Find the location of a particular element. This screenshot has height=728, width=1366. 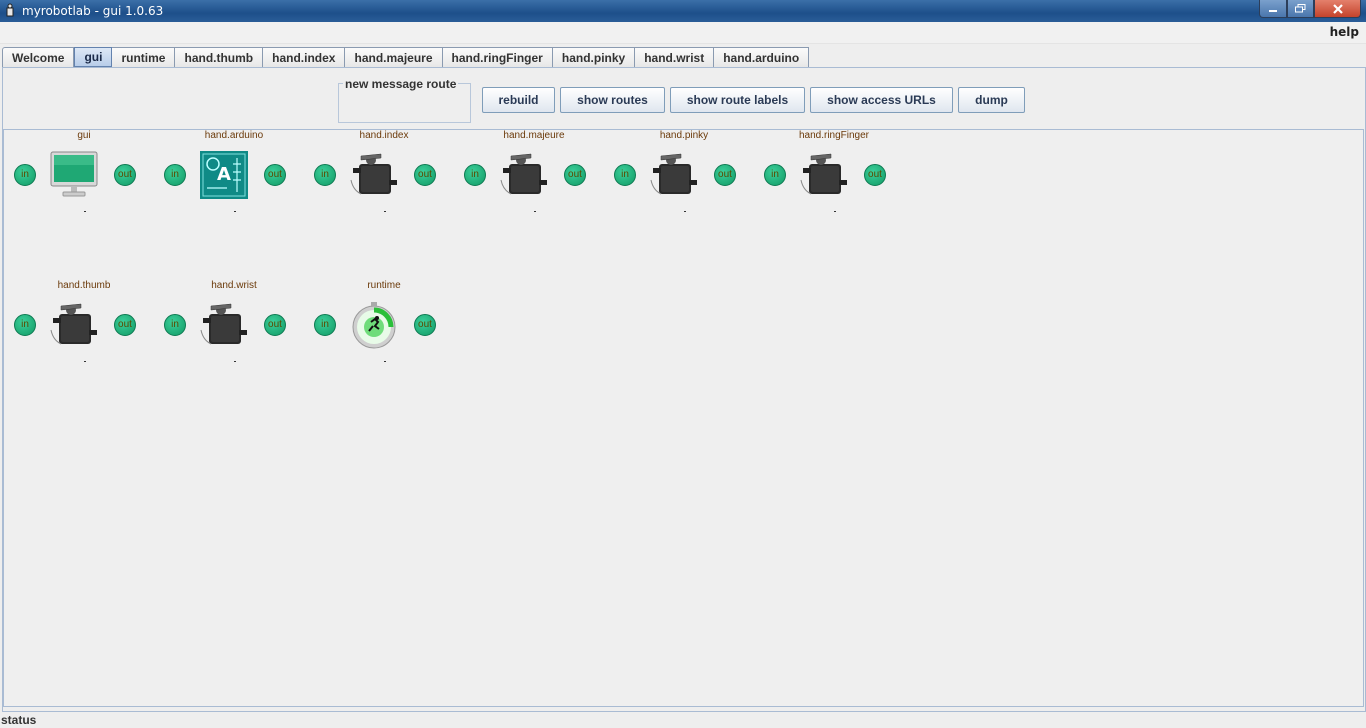

tab-hand-thumb: hand.thumb is located at coordinates (219, 57).